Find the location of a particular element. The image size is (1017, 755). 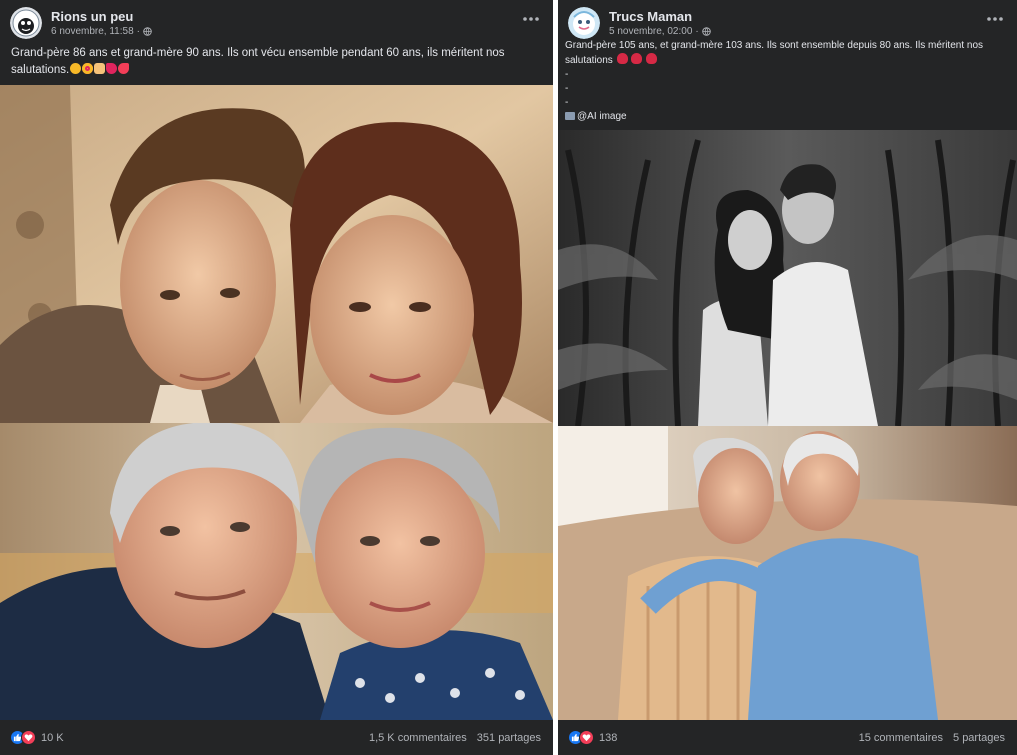

post-header: Rions un peu 6 novembre, 11:58 · is located at coordinates (276, 24).